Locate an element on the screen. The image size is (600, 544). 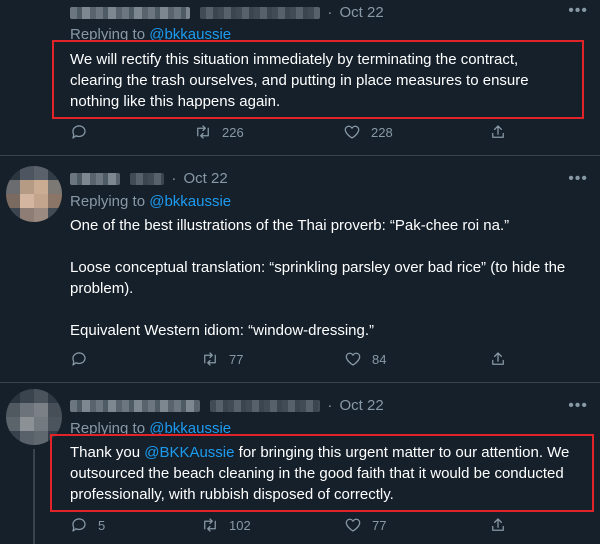
like-count: 77 is located at coordinates (379, 525).